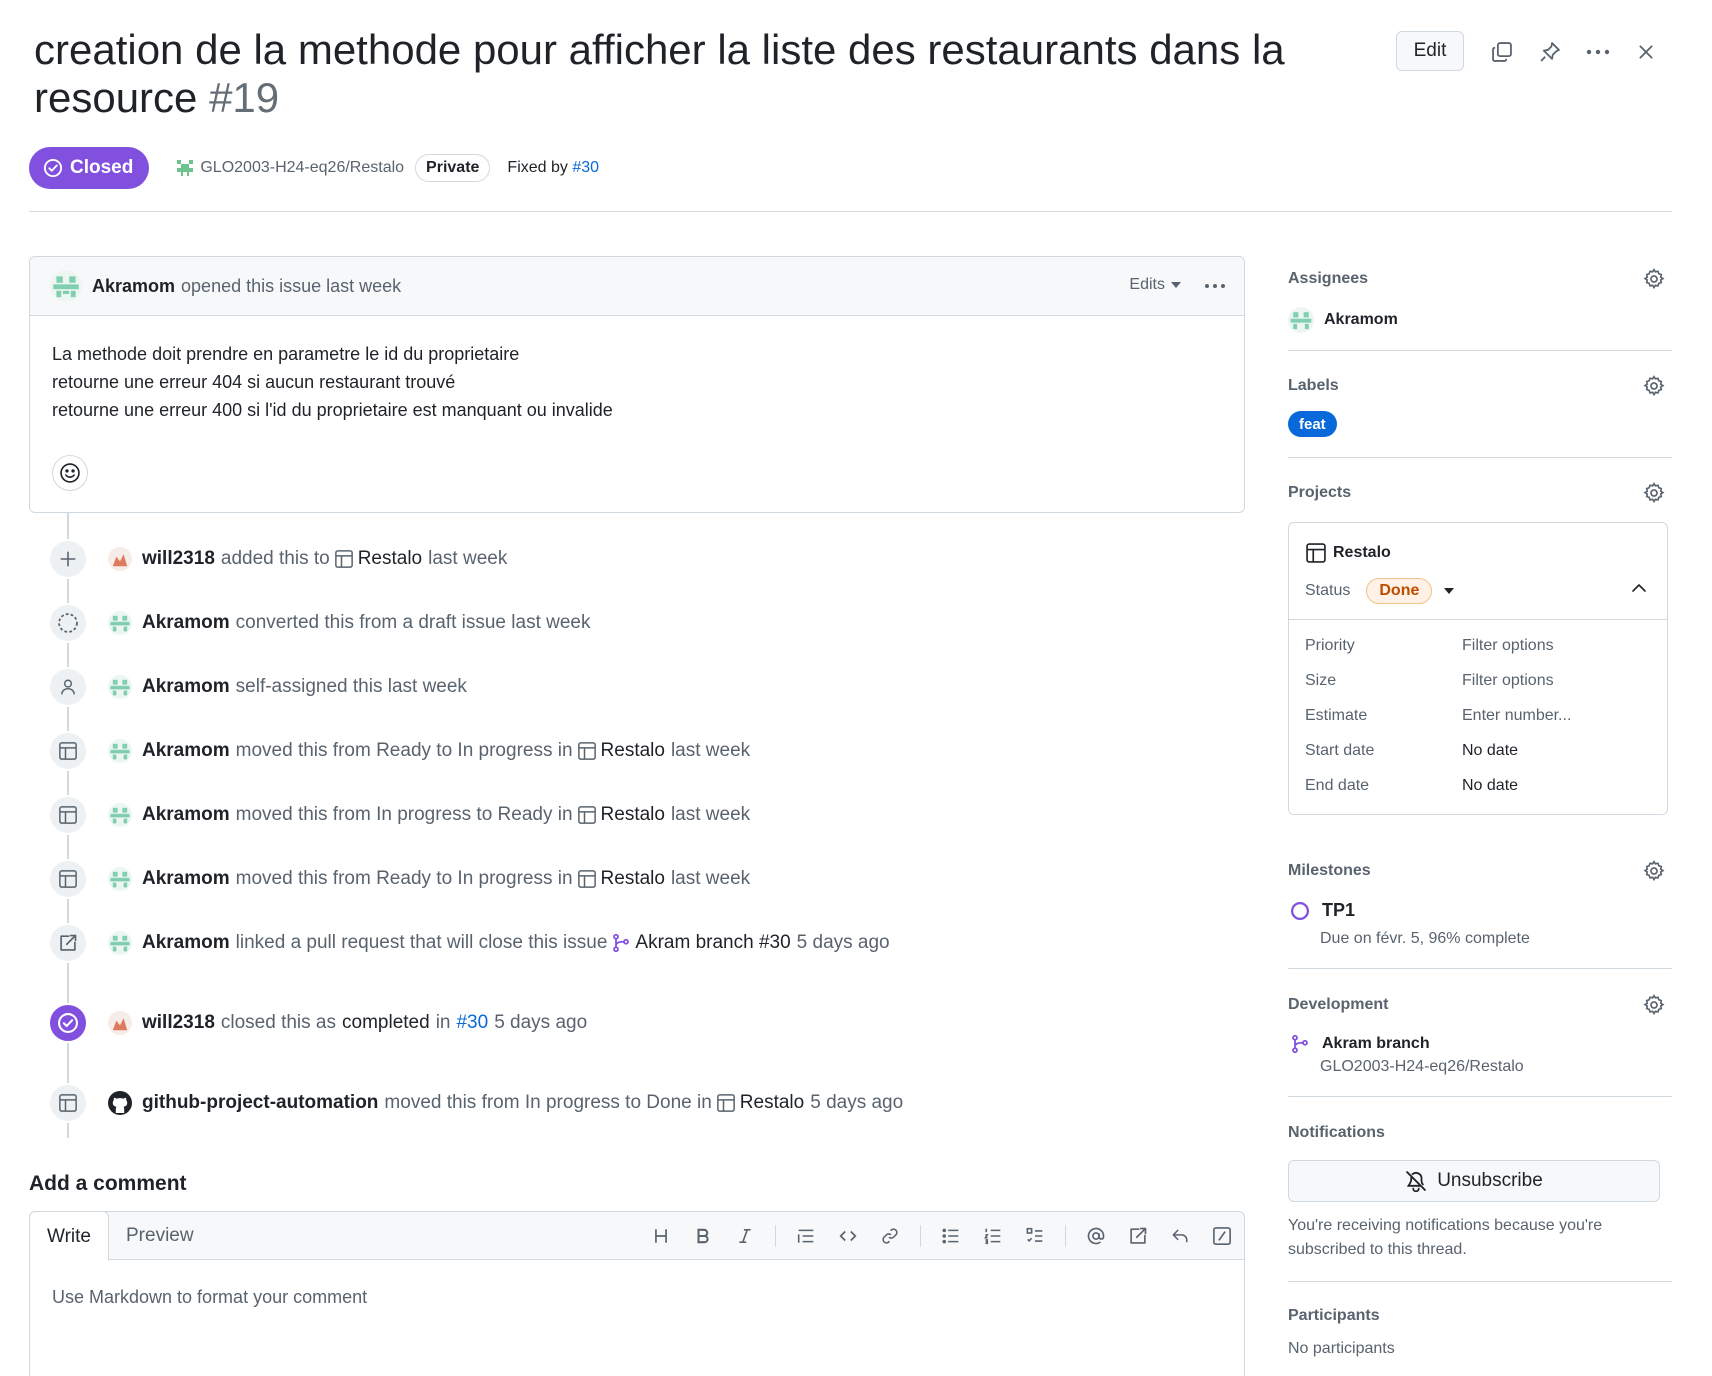 Image resolution: width=1712 pixels, height=1376 pixels. What do you see at coordinates (120, 1103) in the screenshot?
I see `github-icon` at bounding box center [120, 1103].